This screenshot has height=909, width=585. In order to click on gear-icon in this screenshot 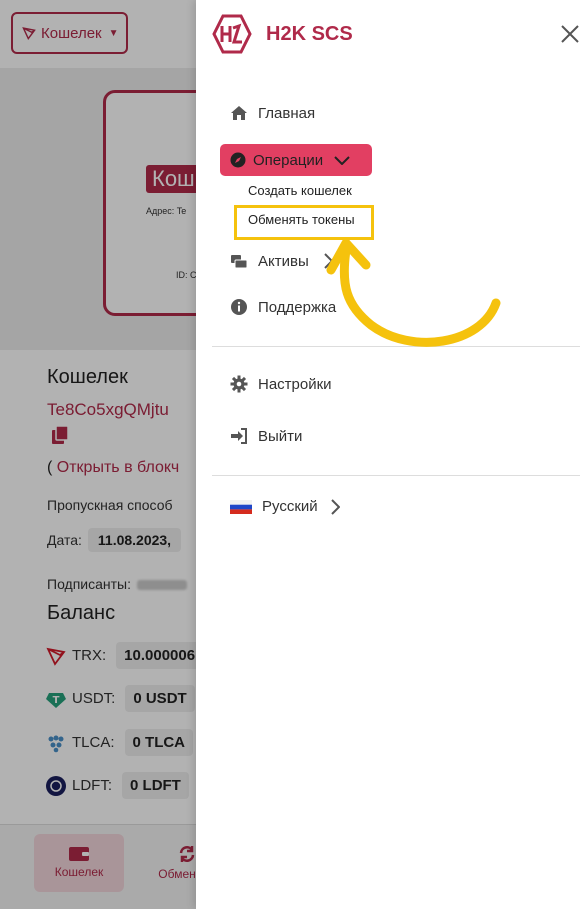, I will do `click(239, 384)`.